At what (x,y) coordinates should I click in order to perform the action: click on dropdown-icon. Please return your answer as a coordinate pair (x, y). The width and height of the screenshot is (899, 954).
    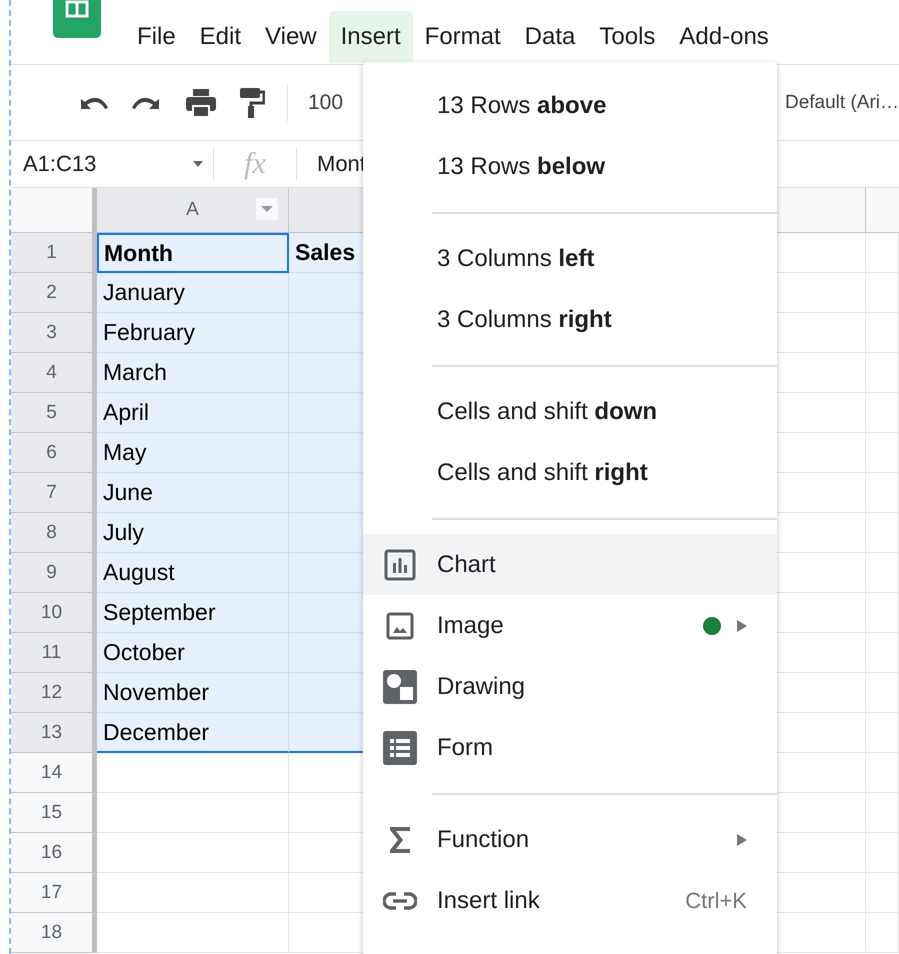
    Looking at the image, I should click on (267, 209).